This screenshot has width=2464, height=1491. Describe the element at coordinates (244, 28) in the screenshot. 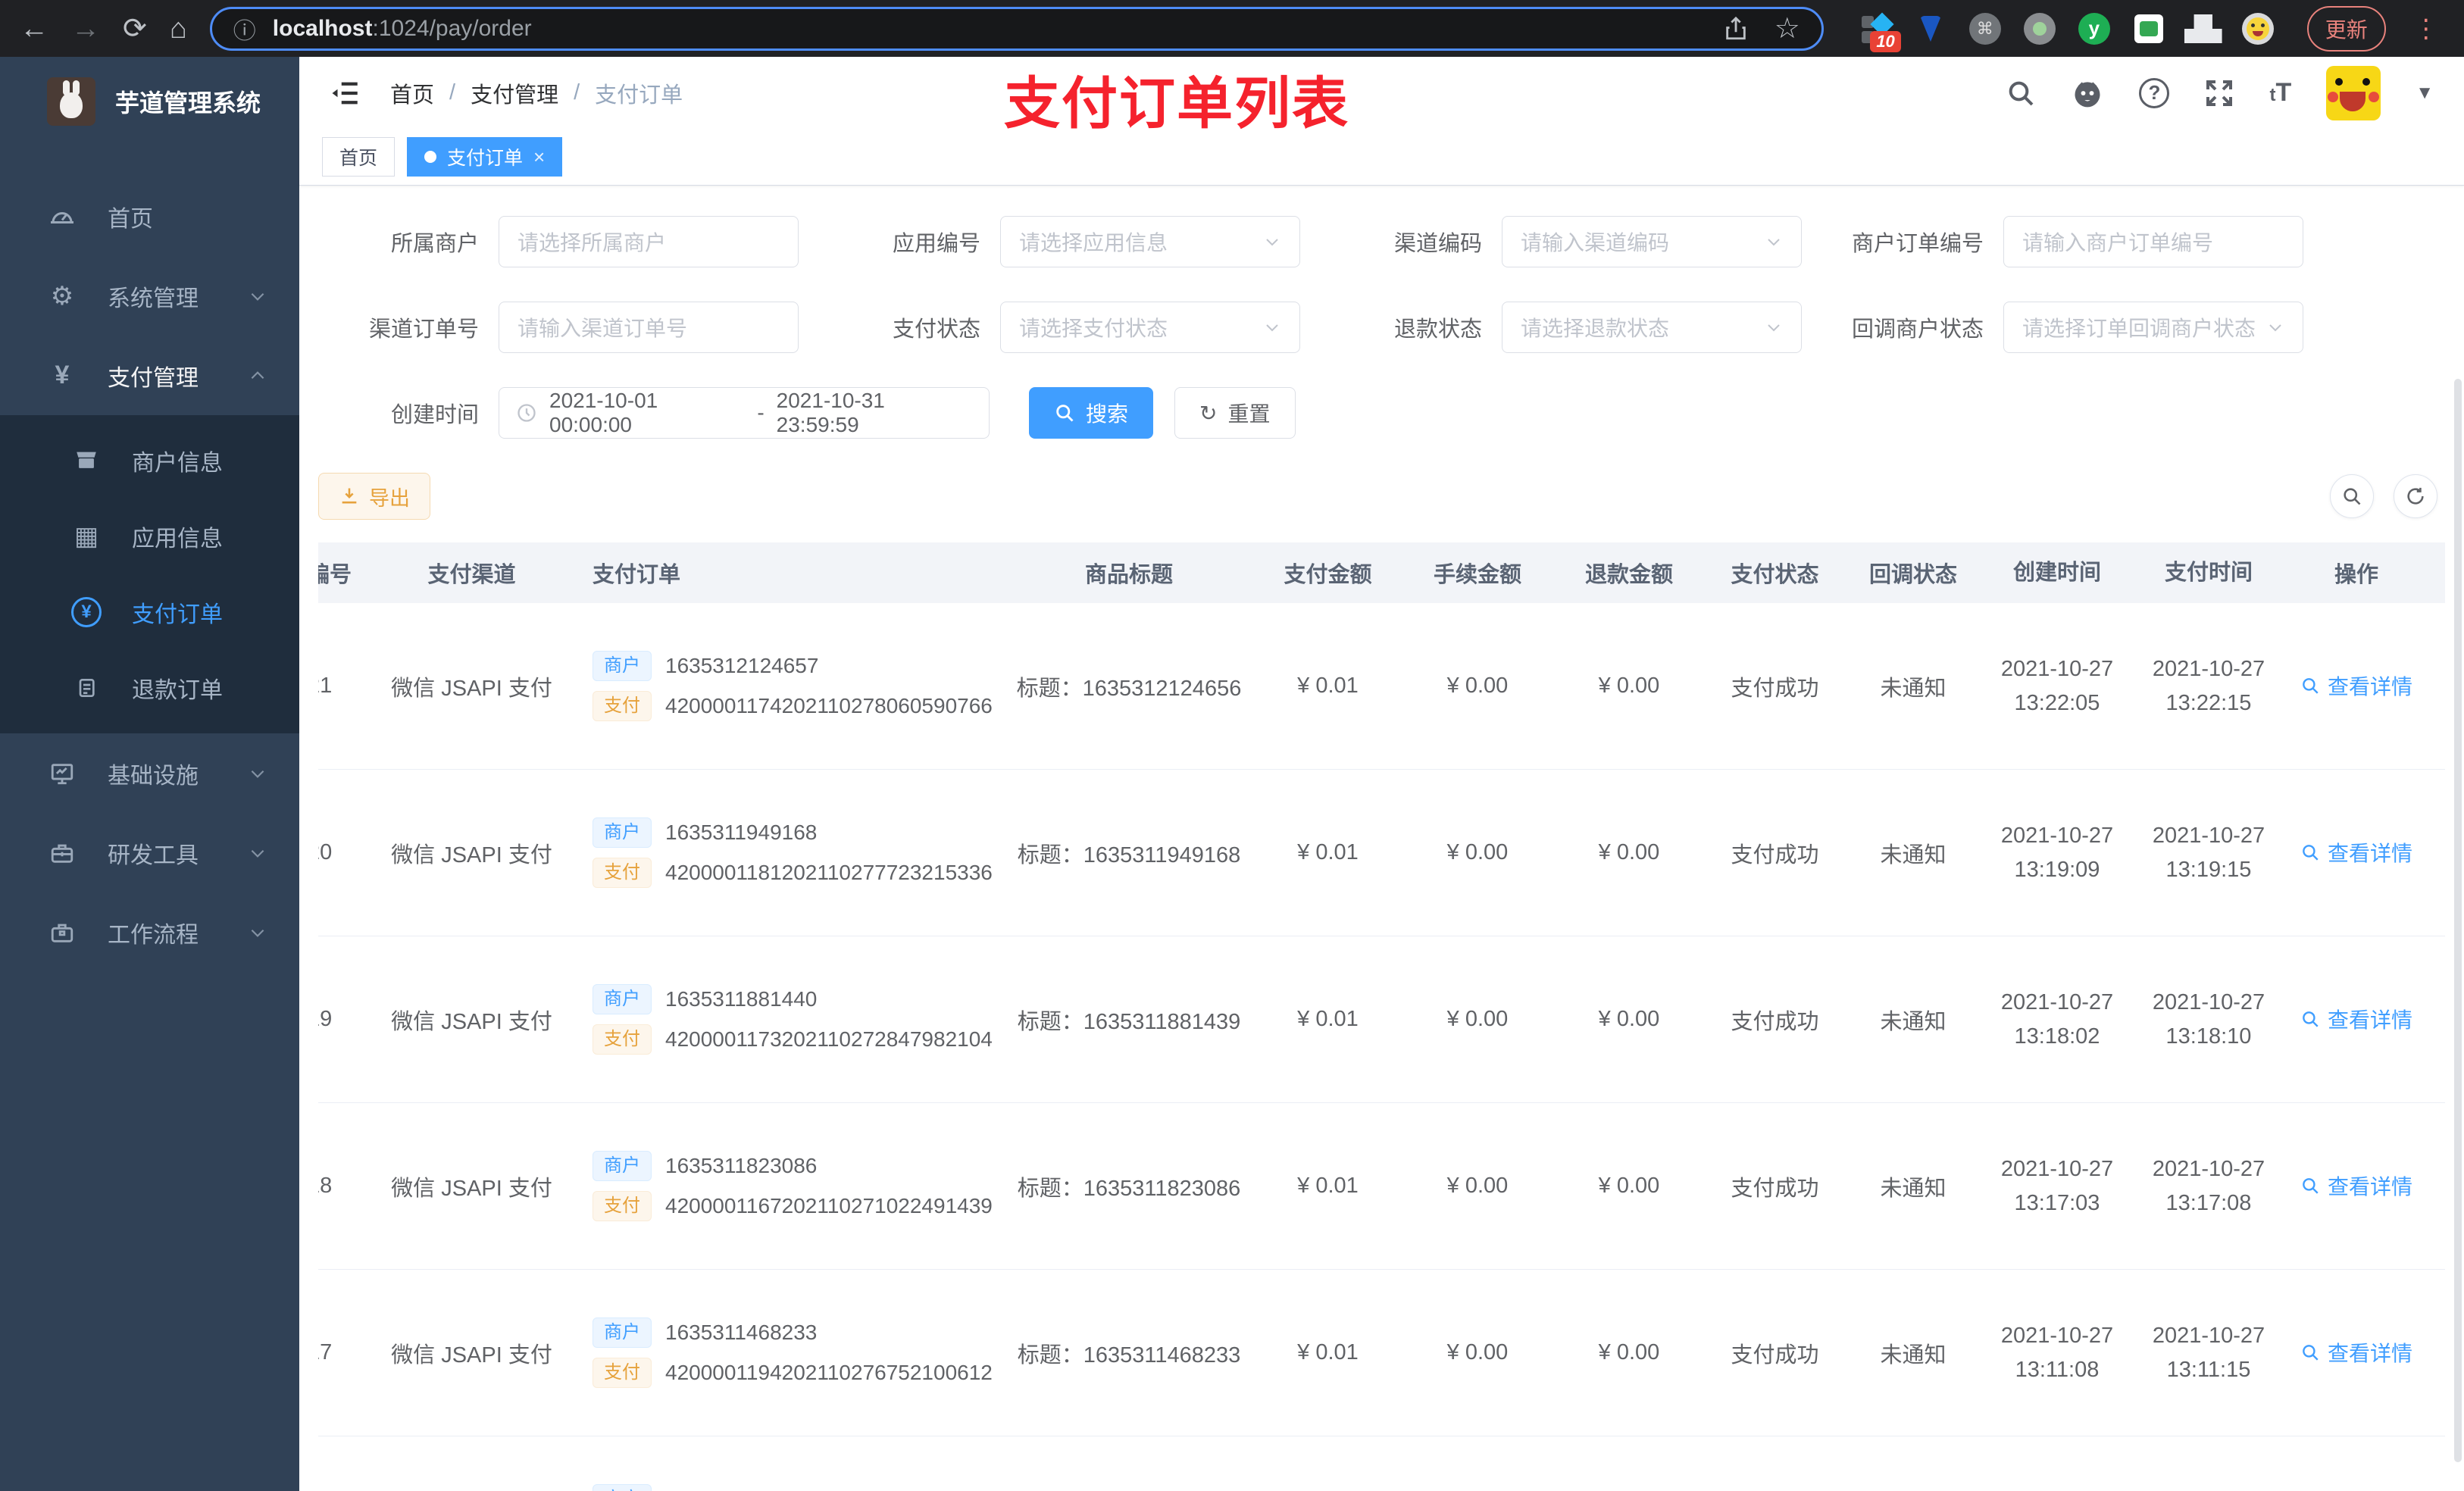

I see `site-info-icon: ⓘ` at that location.